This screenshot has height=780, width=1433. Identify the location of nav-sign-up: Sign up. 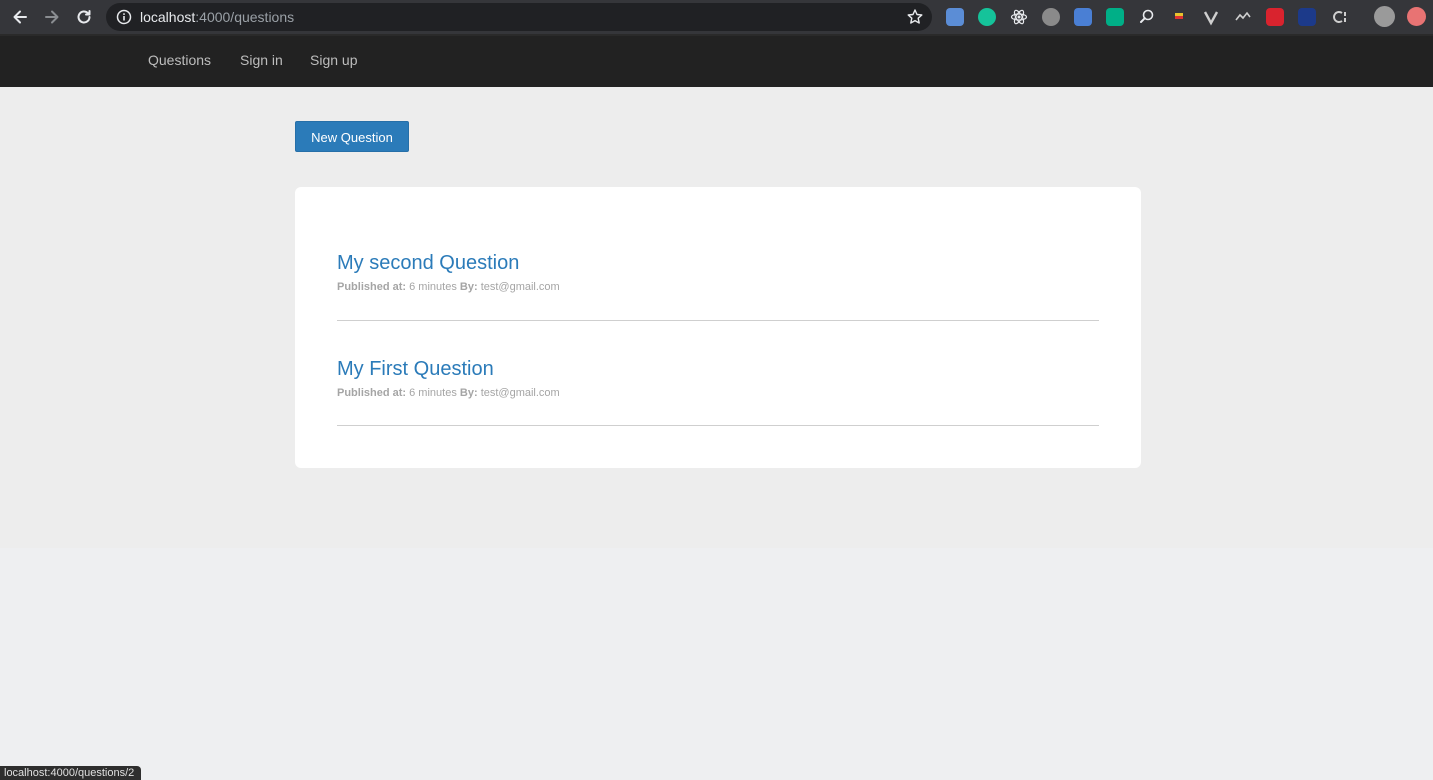
(333, 60).